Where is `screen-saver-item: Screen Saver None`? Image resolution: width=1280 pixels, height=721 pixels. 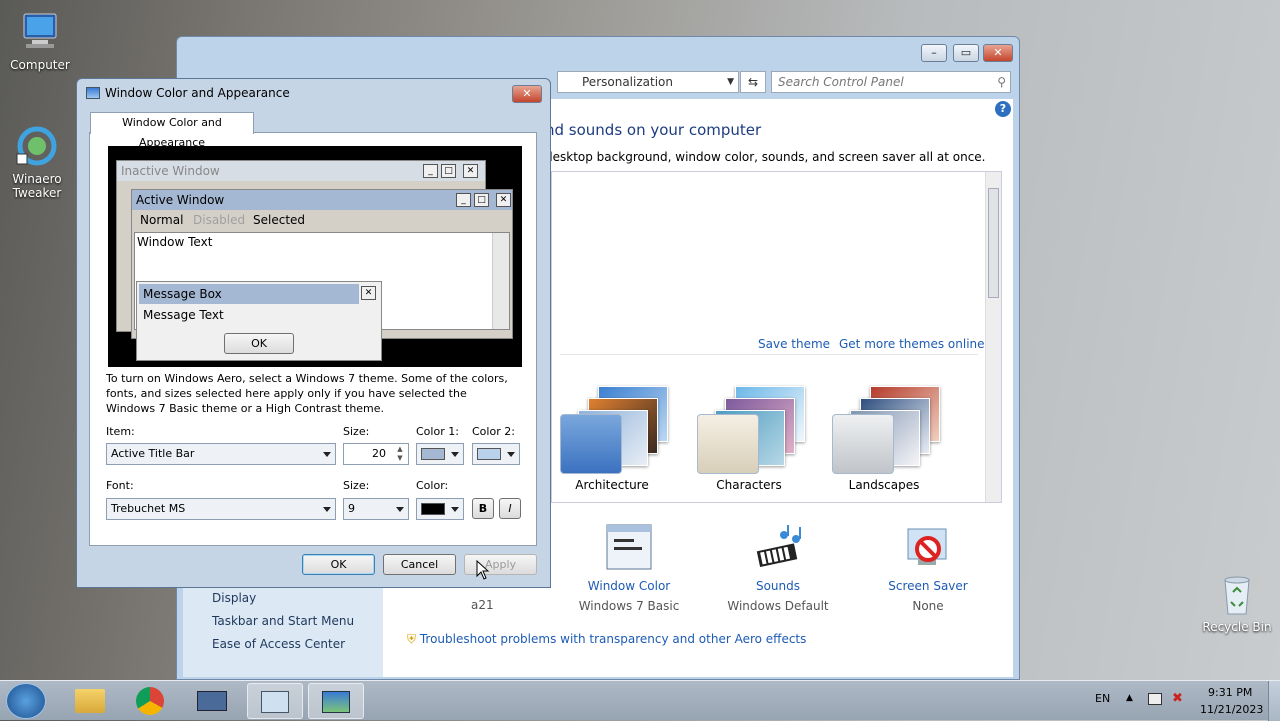 screen-saver-item: Screen Saver None is located at coordinates (928, 568).